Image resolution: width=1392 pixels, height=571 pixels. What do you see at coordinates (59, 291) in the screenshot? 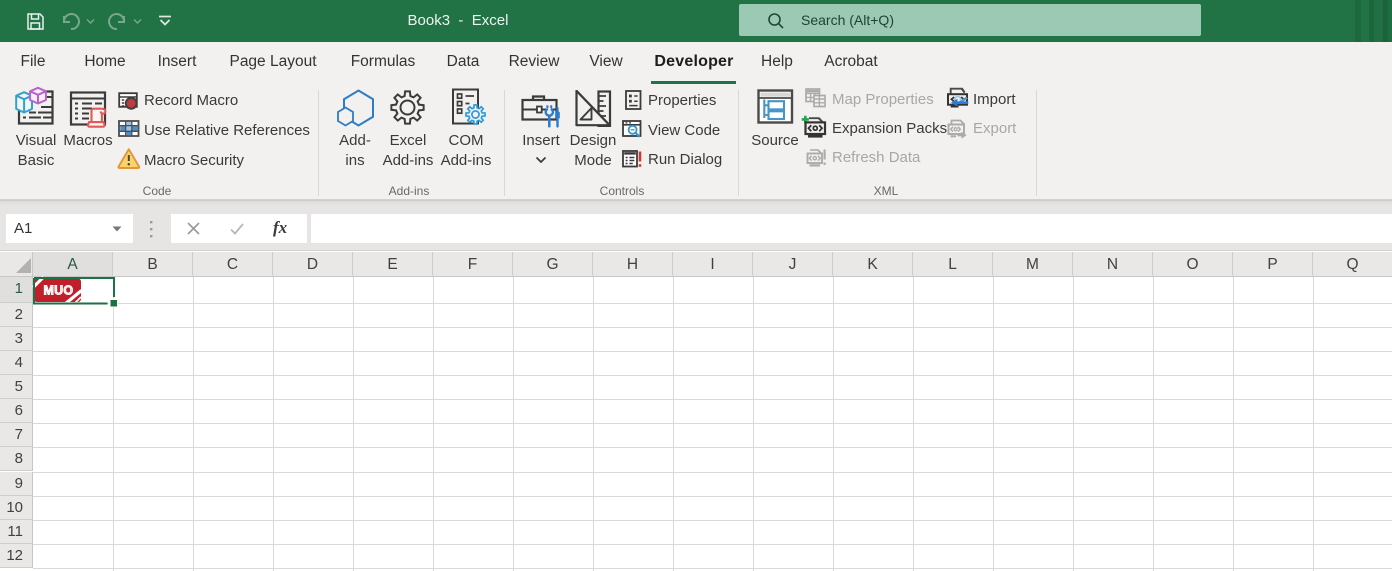
I see `svg-text: MUO` at bounding box center [59, 291].